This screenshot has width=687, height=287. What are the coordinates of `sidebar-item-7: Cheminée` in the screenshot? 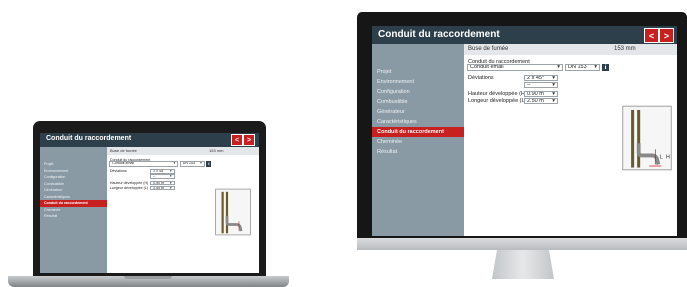 It's located at (418, 142).